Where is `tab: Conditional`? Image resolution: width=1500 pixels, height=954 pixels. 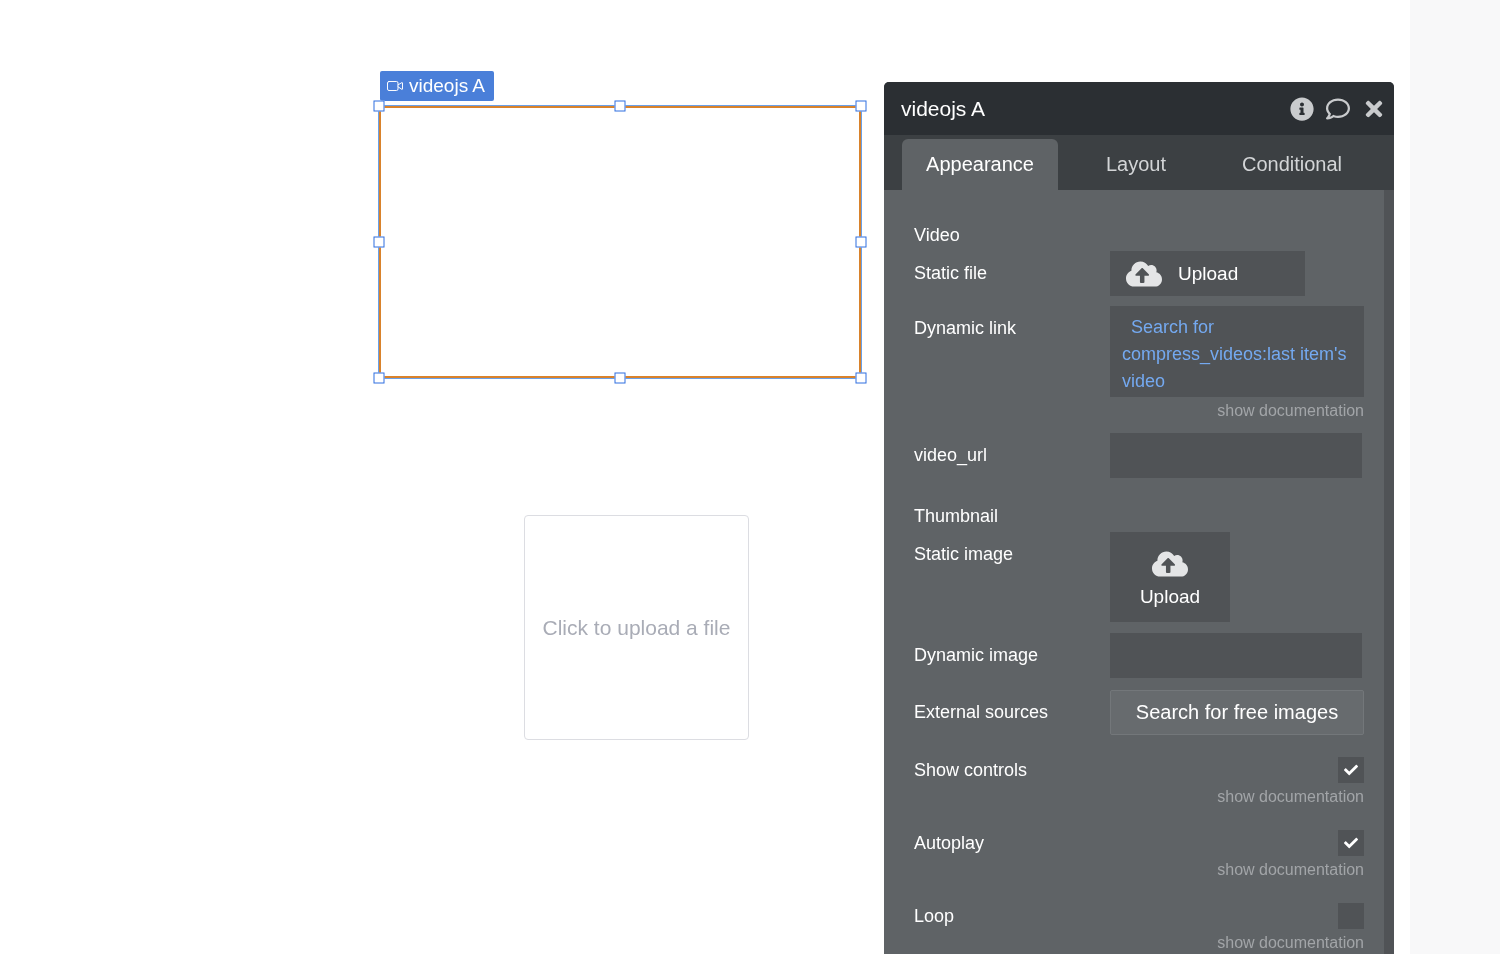
tab: Conditional is located at coordinates (1292, 164).